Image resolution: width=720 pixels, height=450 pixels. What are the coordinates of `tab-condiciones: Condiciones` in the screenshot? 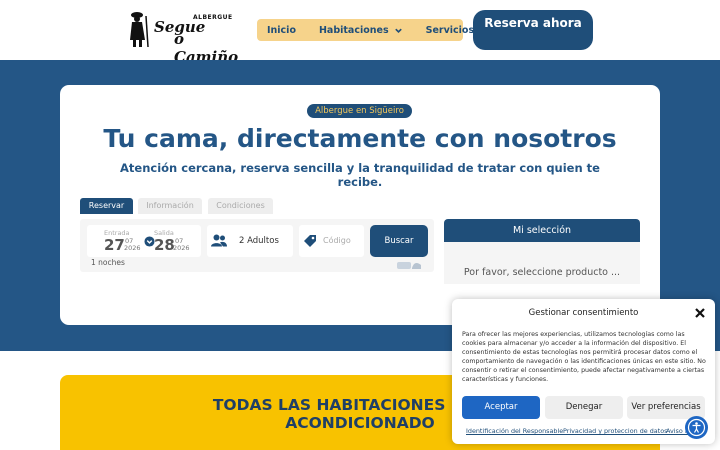 It's located at (240, 206).